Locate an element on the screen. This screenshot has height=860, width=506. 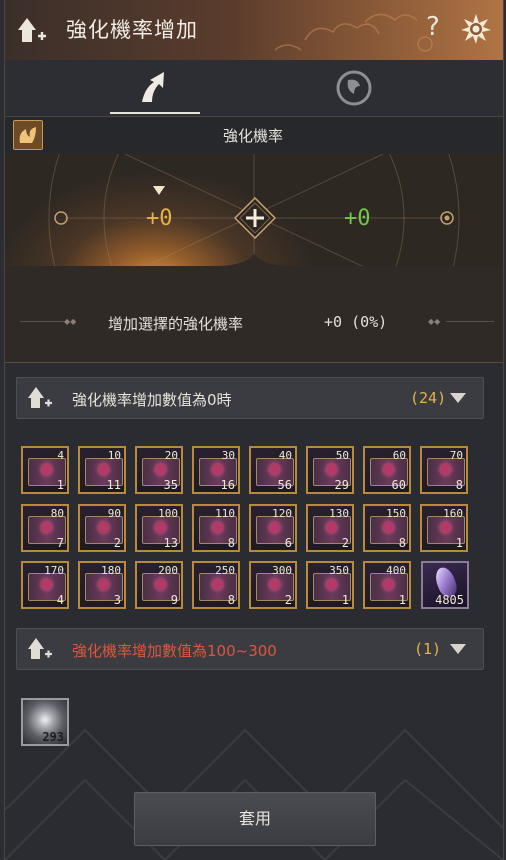
item-level: 150 is located at coordinates (396, 513).